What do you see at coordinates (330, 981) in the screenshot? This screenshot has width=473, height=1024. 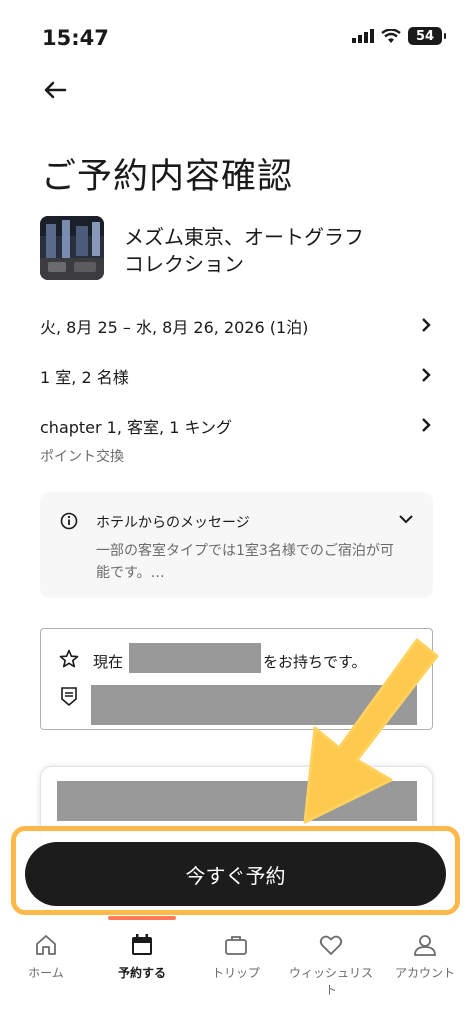 I see `nav-wishlist-label: ウィッシュリスト` at bounding box center [330, 981].